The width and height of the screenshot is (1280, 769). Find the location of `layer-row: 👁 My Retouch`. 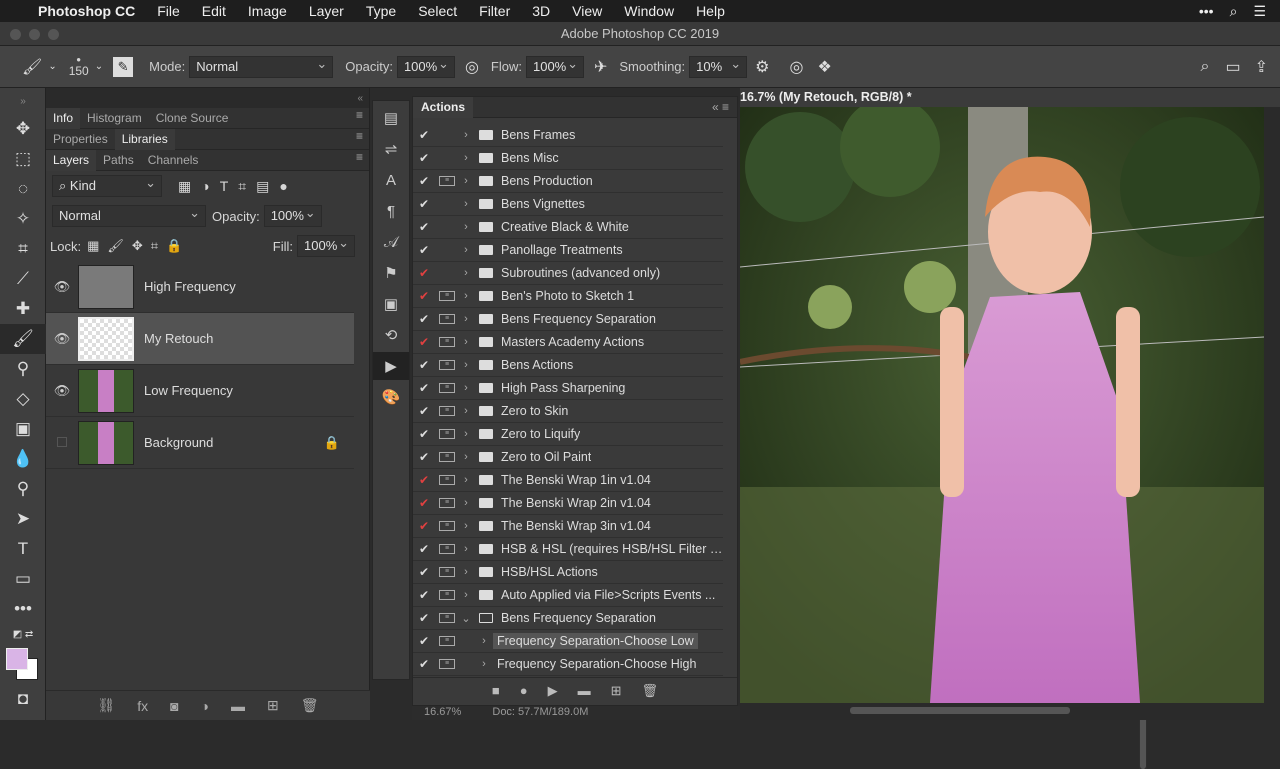

layer-row: 👁 My Retouch is located at coordinates (200, 339).